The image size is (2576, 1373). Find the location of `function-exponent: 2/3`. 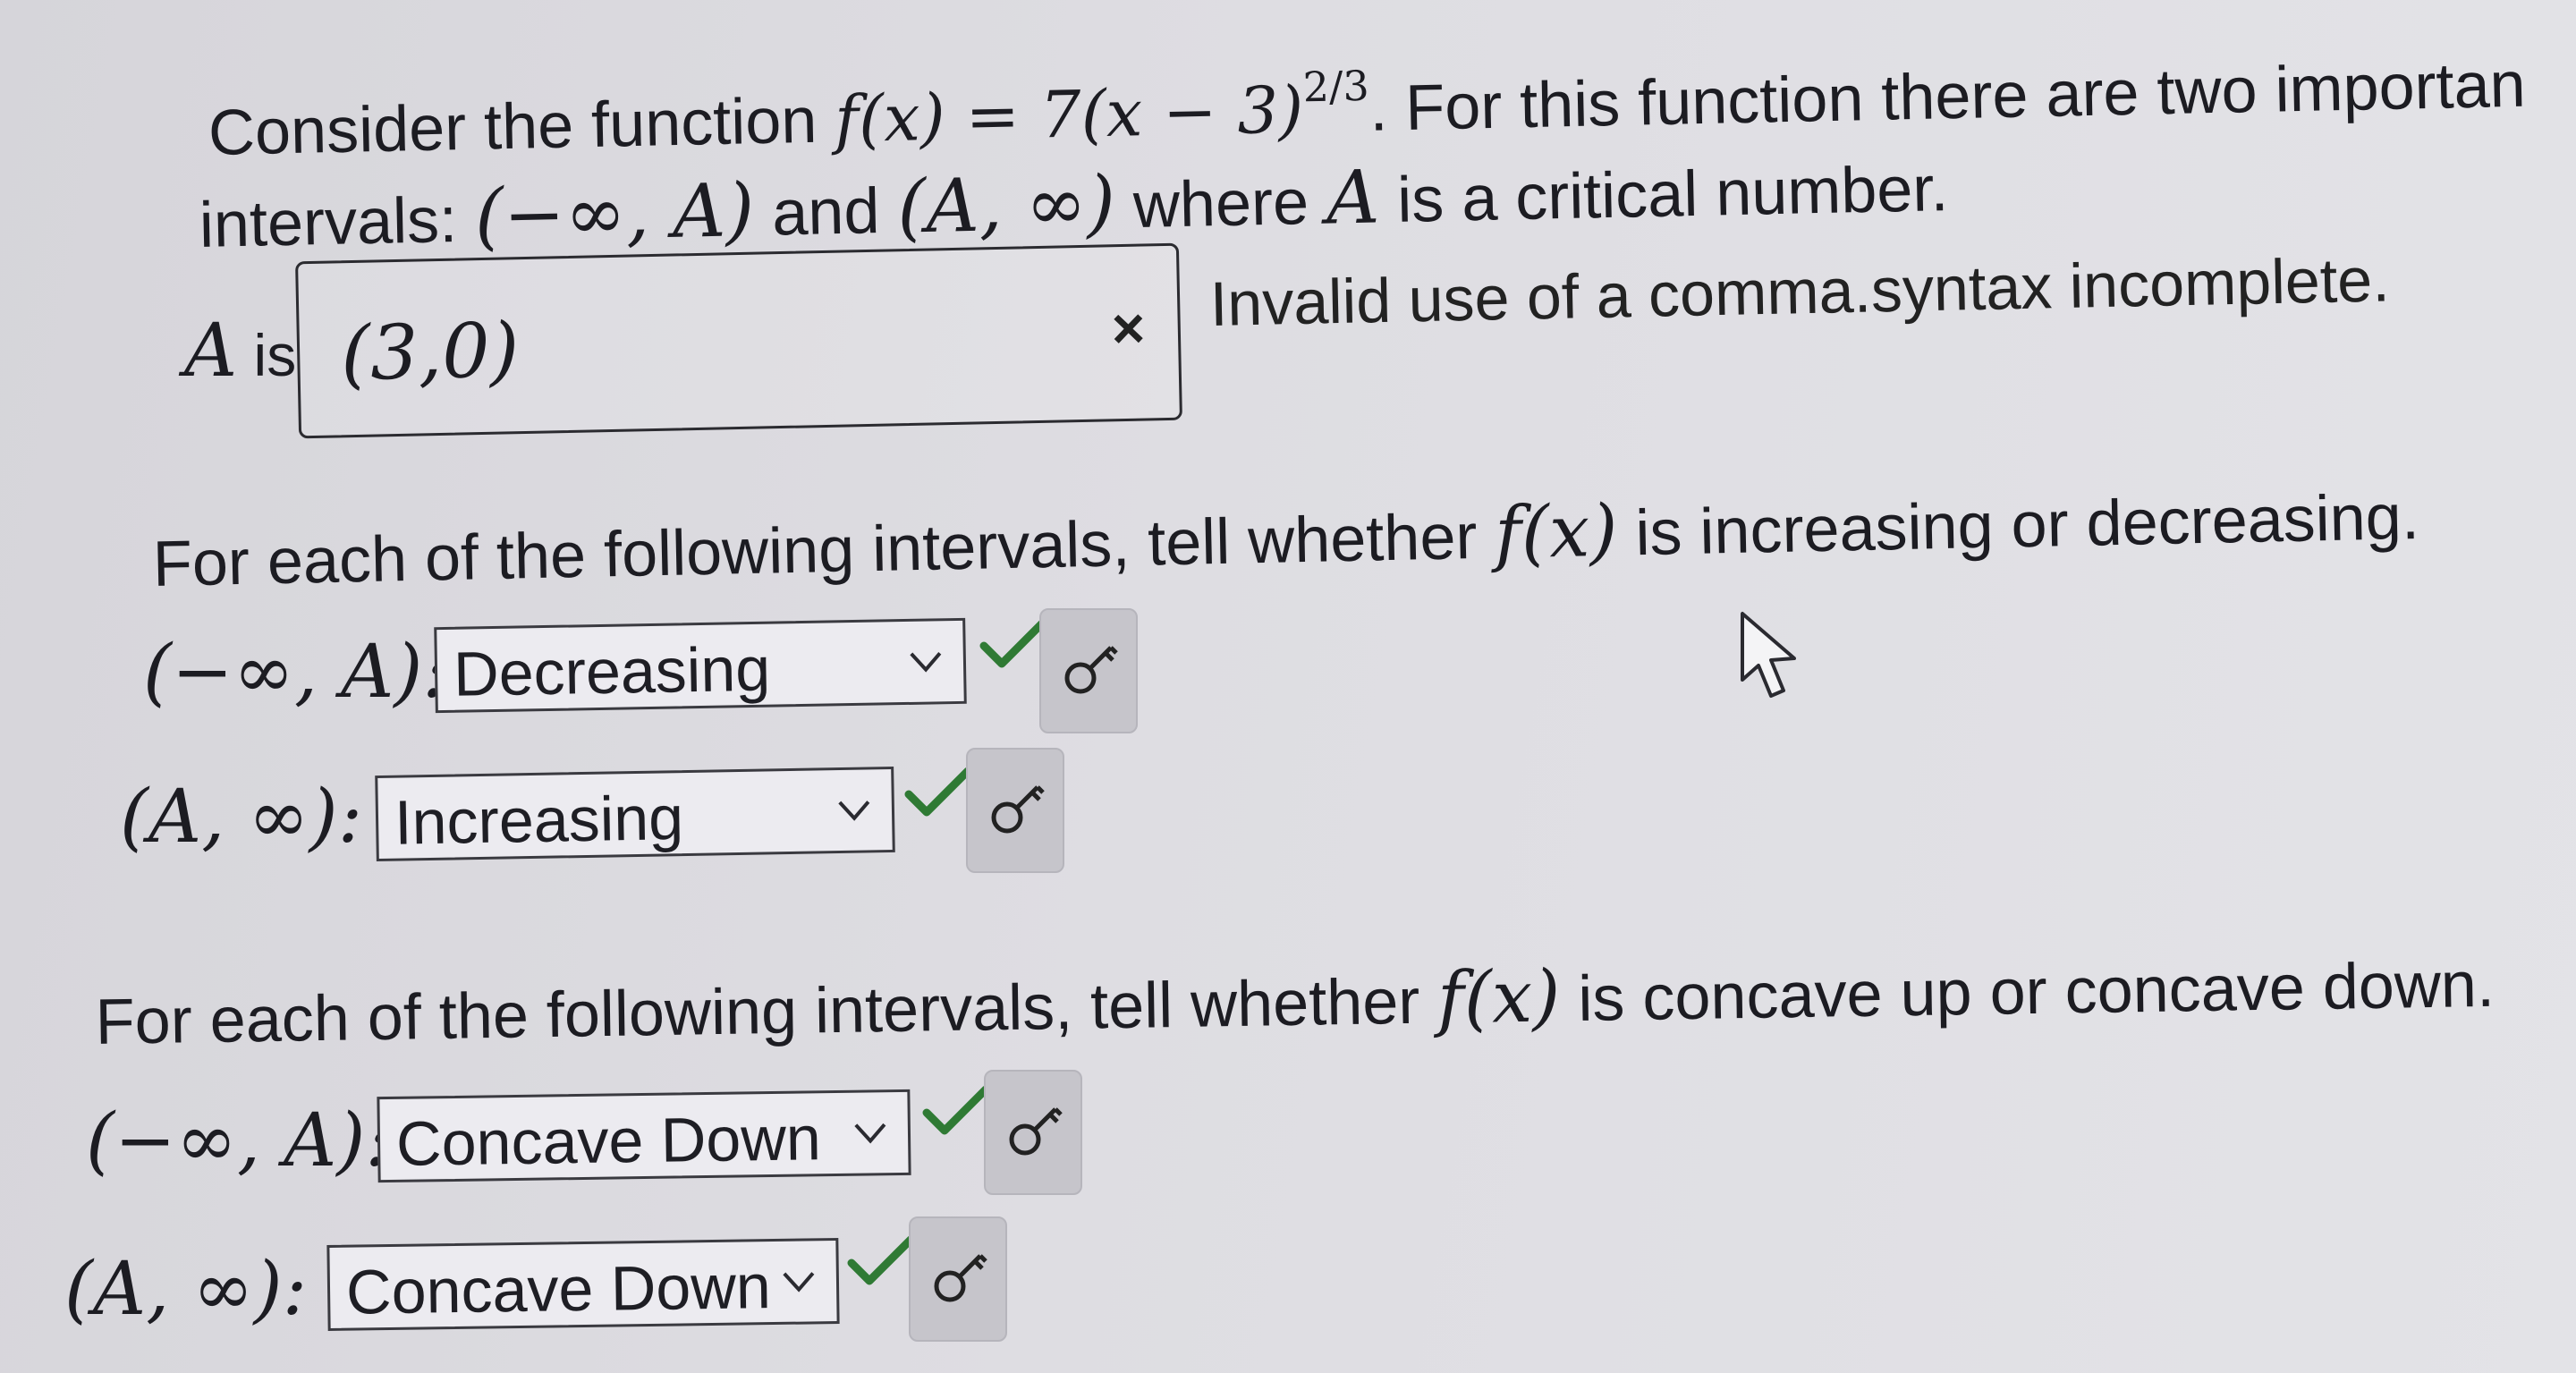

function-exponent: 2/3 is located at coordinates (1336, 86).